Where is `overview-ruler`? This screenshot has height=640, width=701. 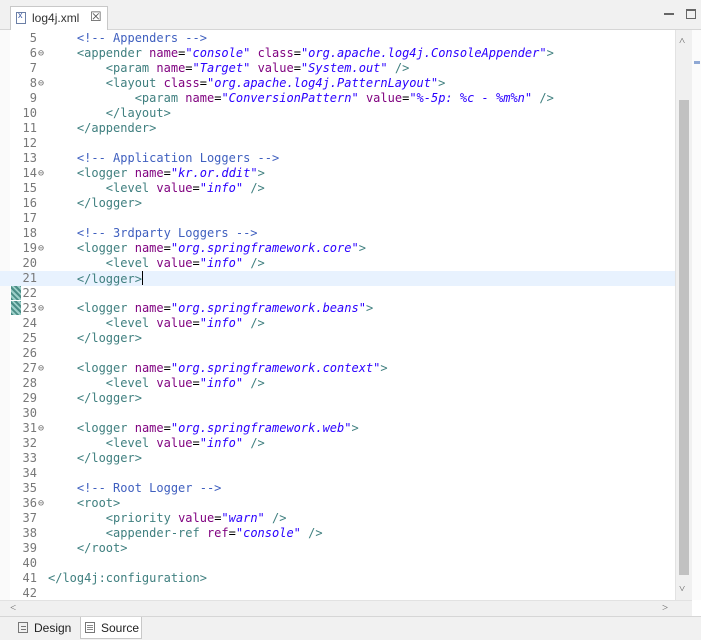
overview-ruler is located at coordinates (696, 315).